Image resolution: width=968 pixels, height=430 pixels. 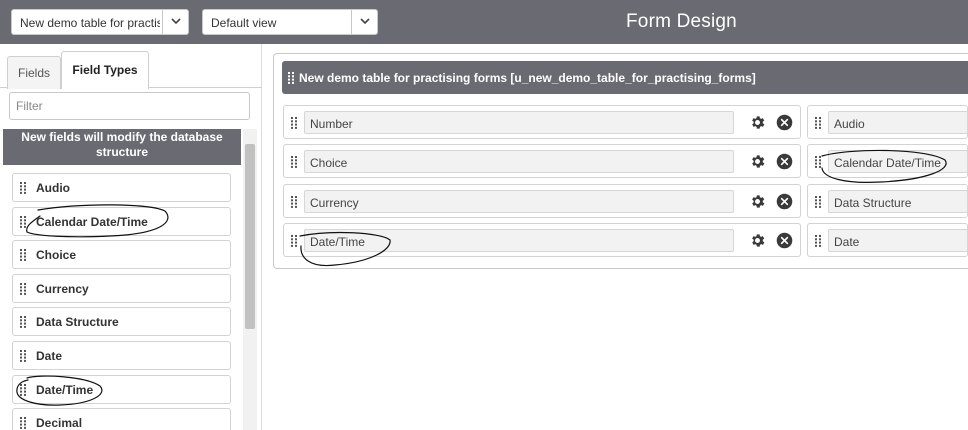 I want to click on view-select-value: Default view, so click(x=244, y=23).